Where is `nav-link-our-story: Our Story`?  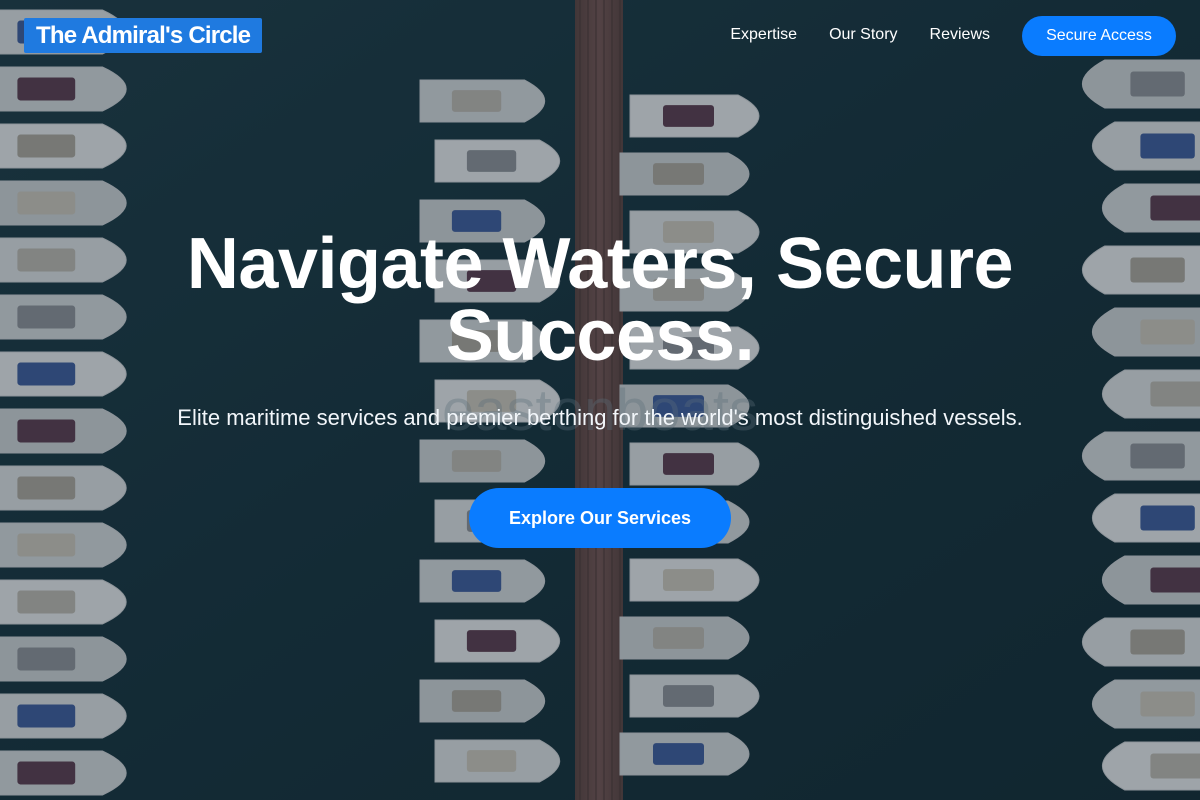 nav-link-our-story: Our Story is located at coordinates (863, 35).